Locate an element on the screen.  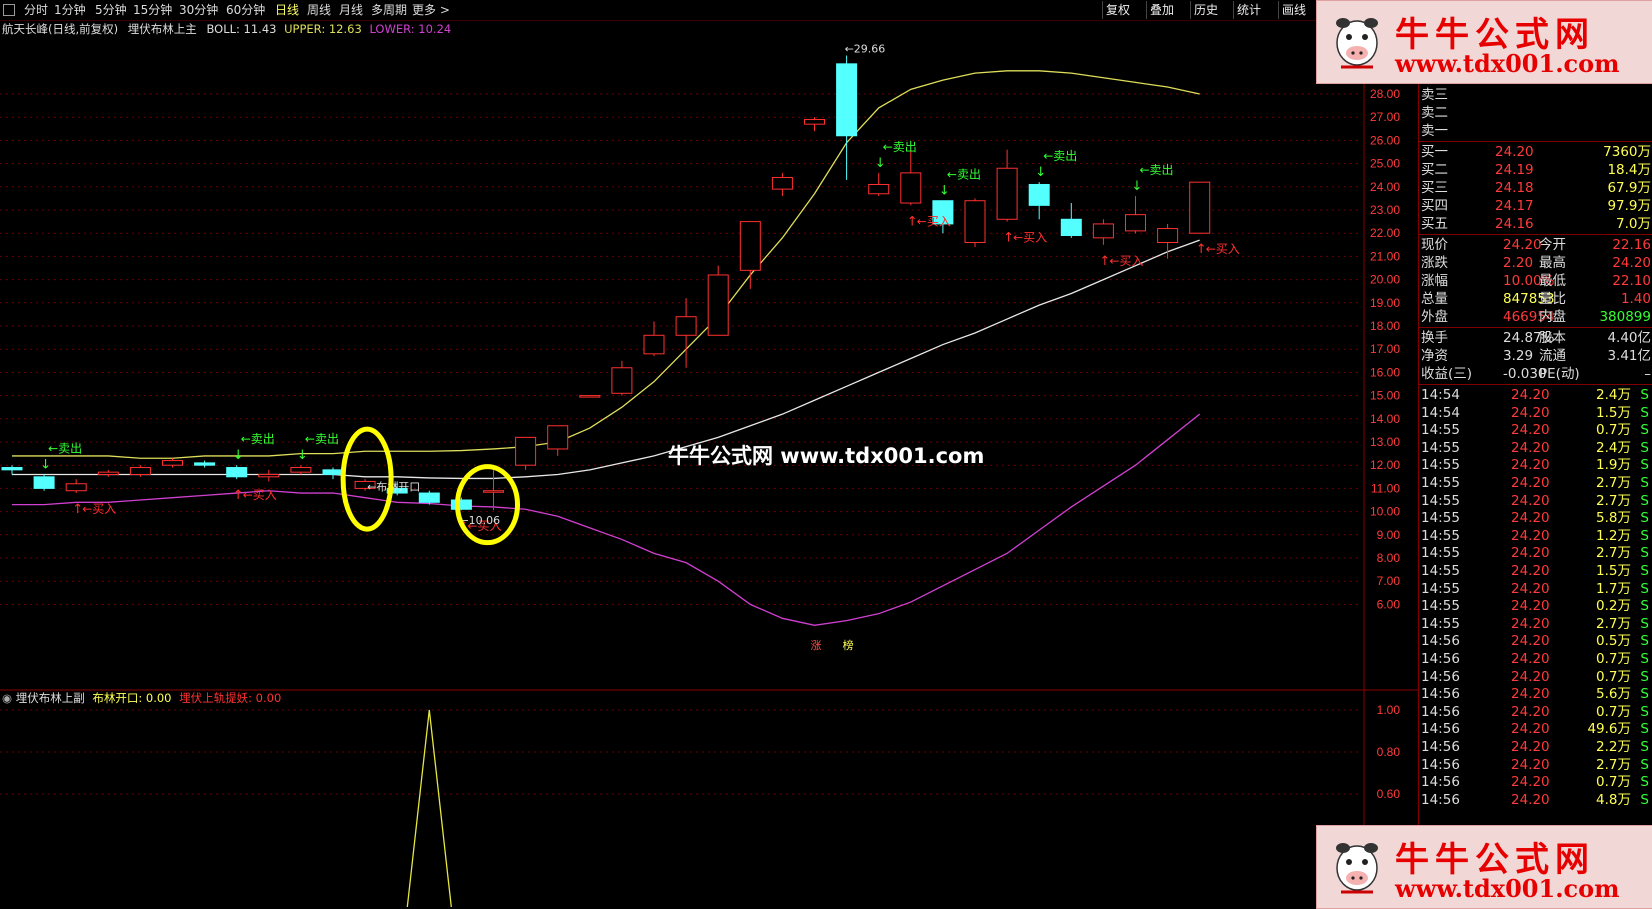
window-menu-icon is located at coordinates (9, 10).